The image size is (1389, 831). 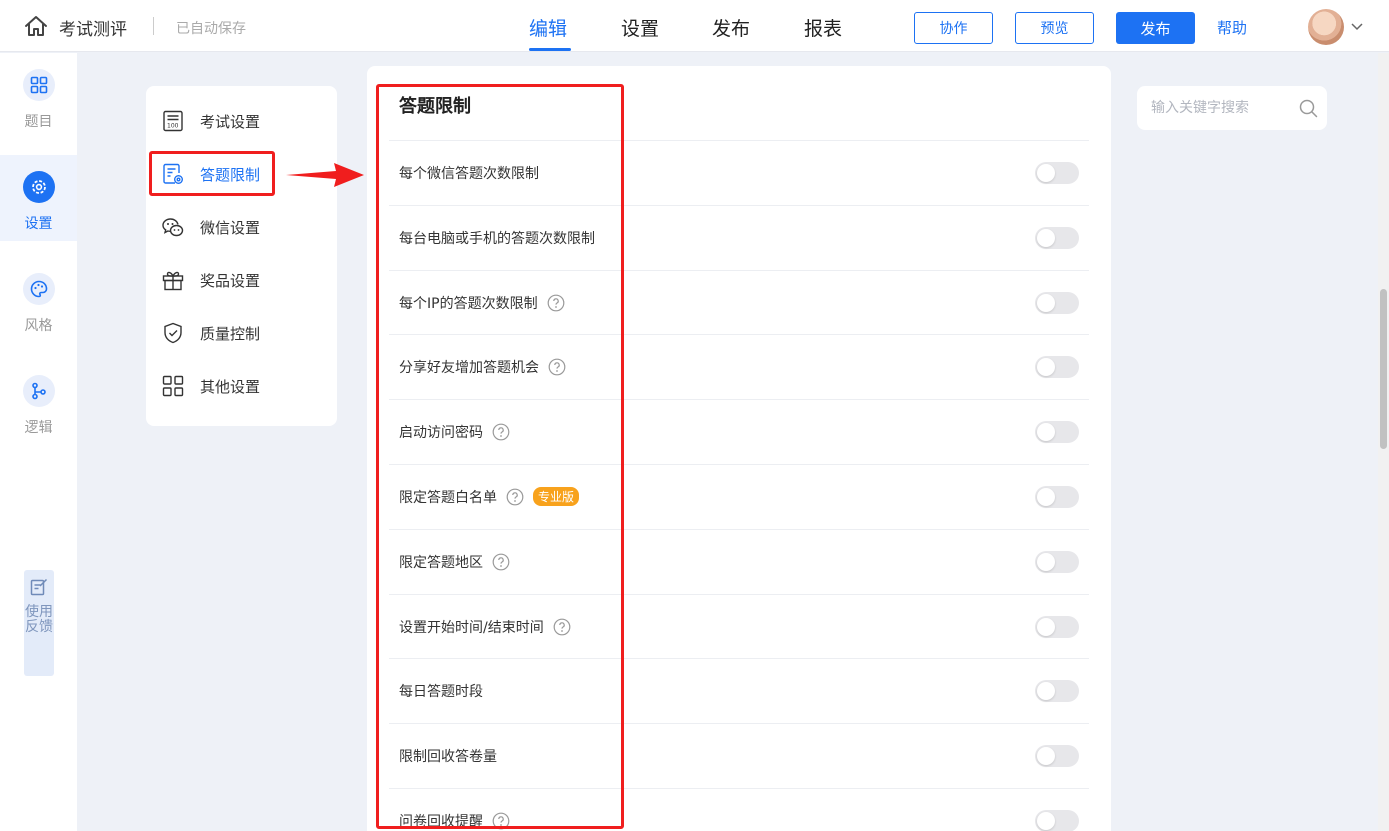 What do you see at coordinates (230, 334) in the screenshot?
I see `menu-label: 质量控制` at bounding box center [230, 334].